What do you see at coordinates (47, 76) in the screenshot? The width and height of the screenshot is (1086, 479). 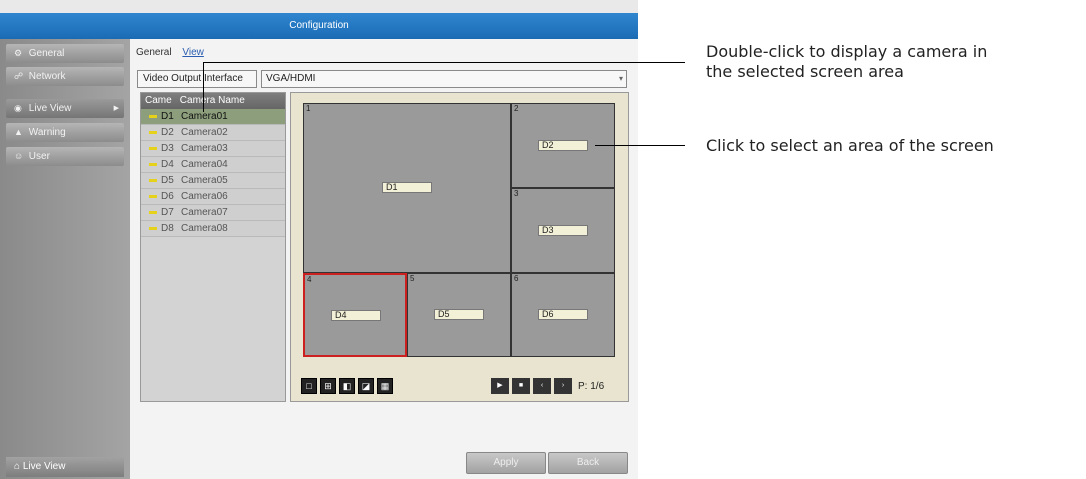 I see `sidebar-item-label: Network` at bounding box center [47, 76].